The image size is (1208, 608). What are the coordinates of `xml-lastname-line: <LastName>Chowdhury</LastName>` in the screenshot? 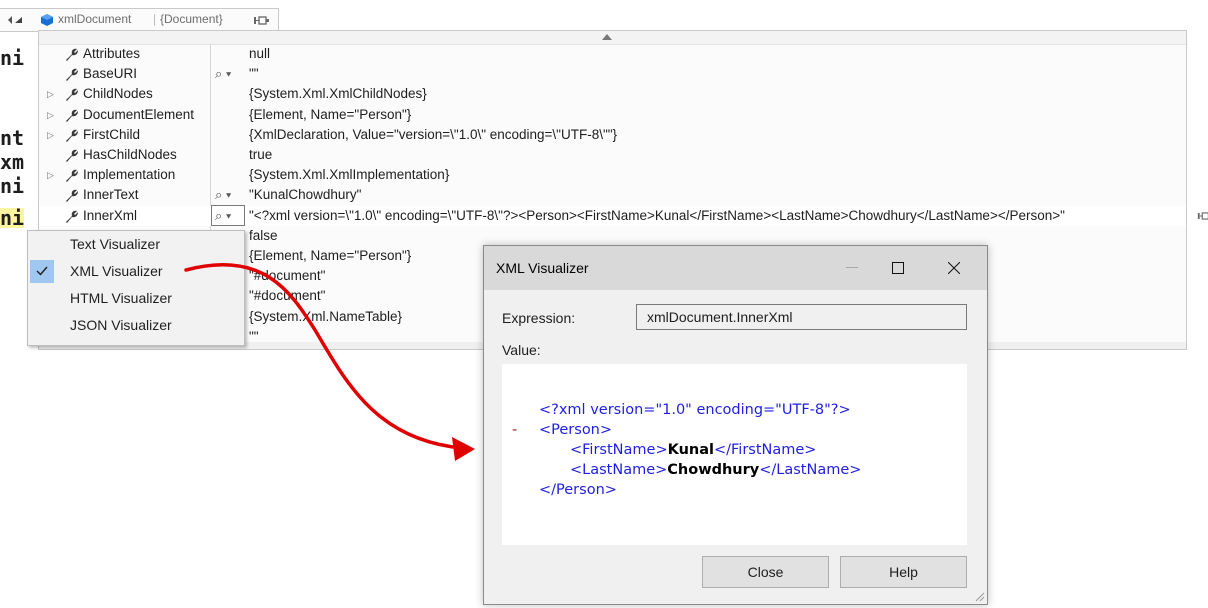 It's located at (715, 470).